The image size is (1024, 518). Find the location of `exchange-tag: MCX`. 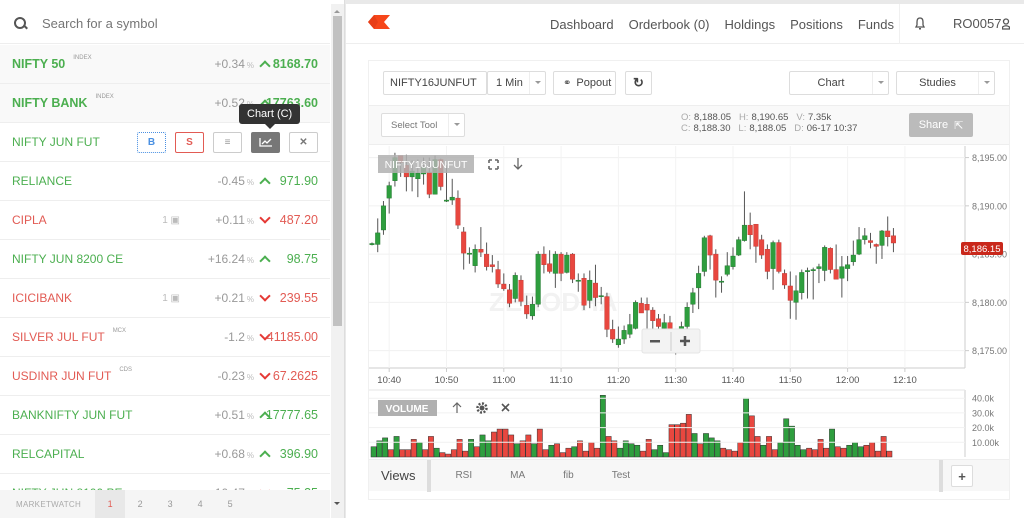

exchange-tag: MCX is located at coordinates (119, 331).